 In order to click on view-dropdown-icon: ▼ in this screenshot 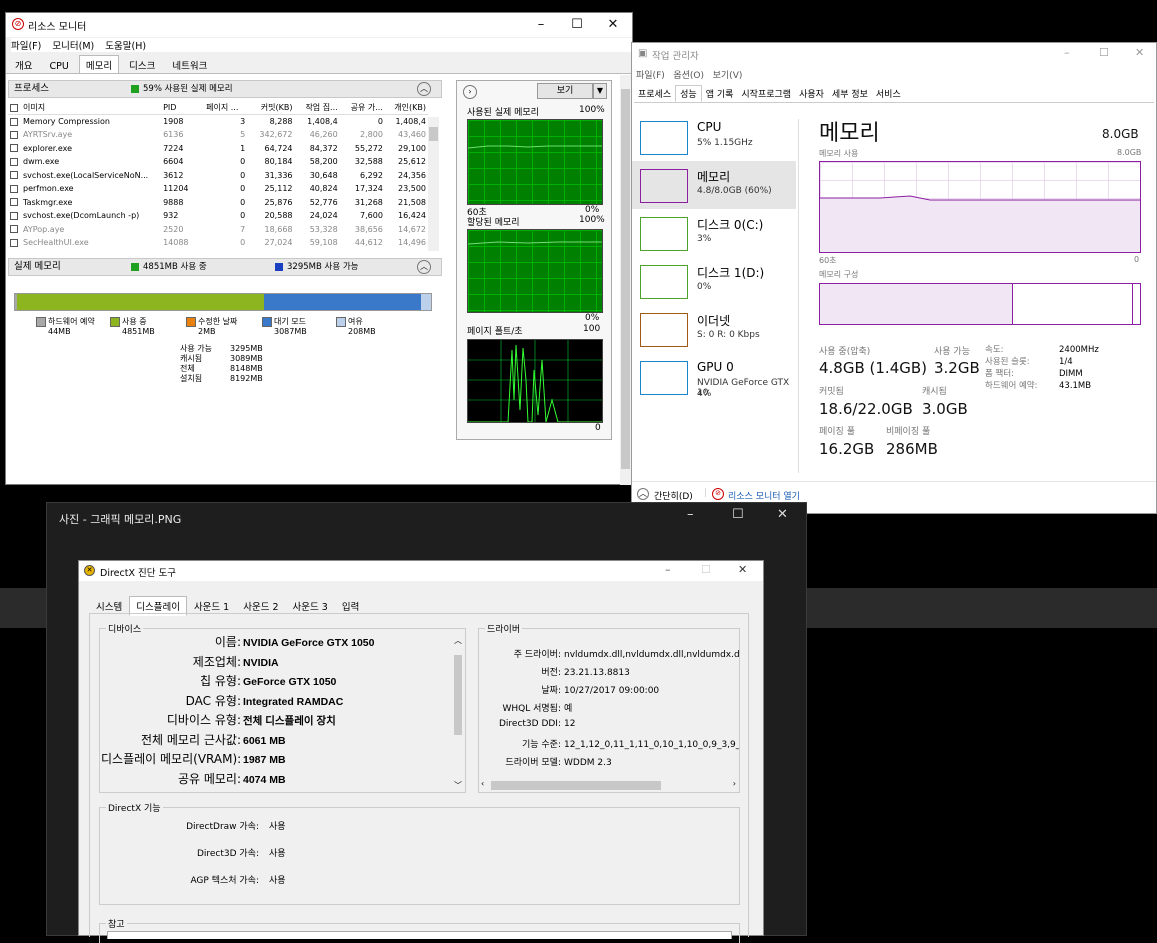, I will do `click(600, 91)`.